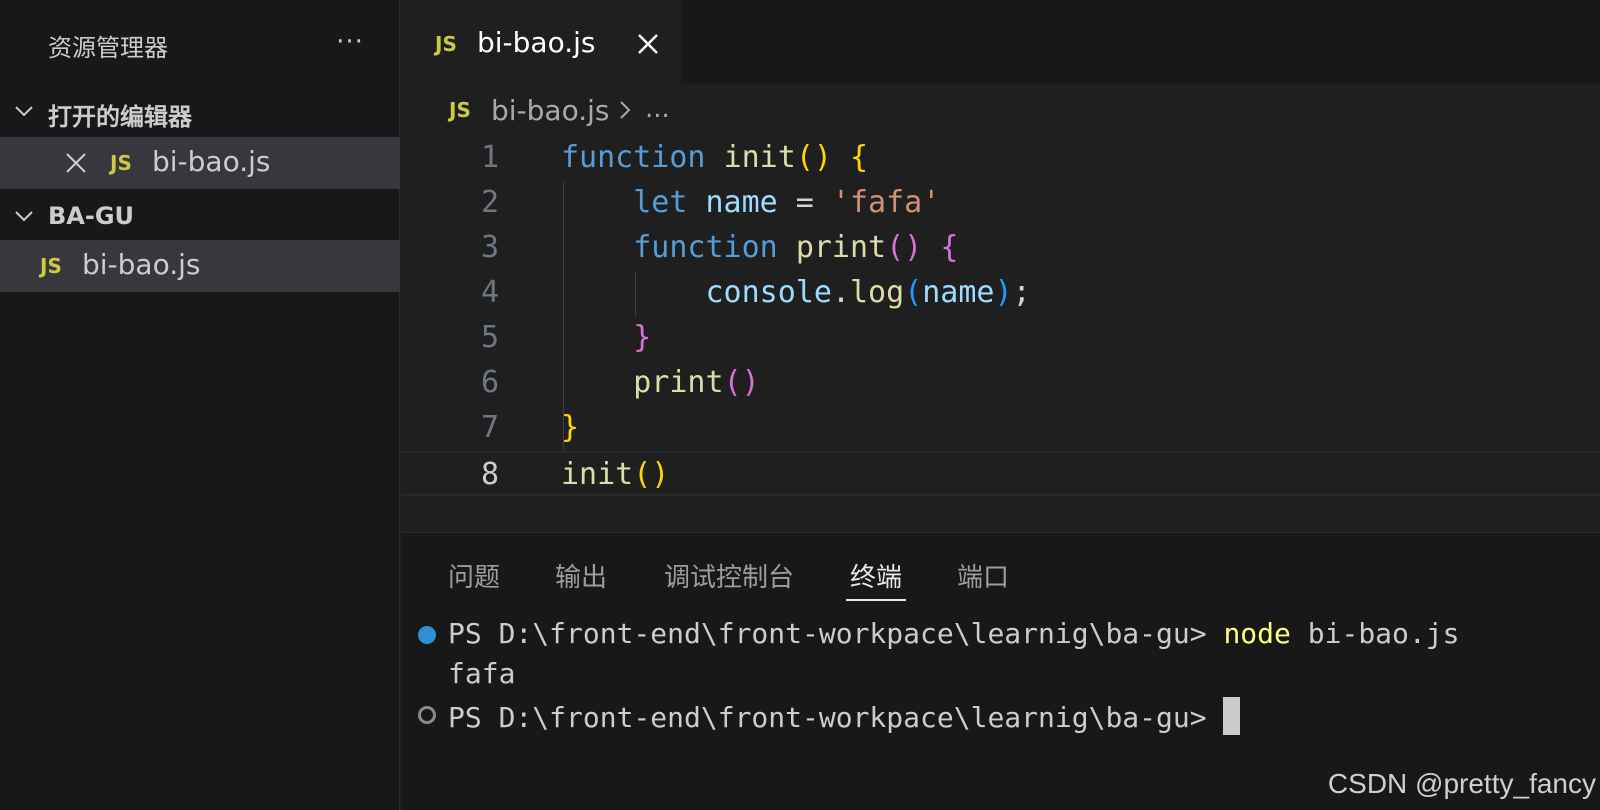 The height and width of the screenshot is (810, 1600). Describe the element at coordinates (804, 202) in the screenshot. I see `code-token: =` at that location.